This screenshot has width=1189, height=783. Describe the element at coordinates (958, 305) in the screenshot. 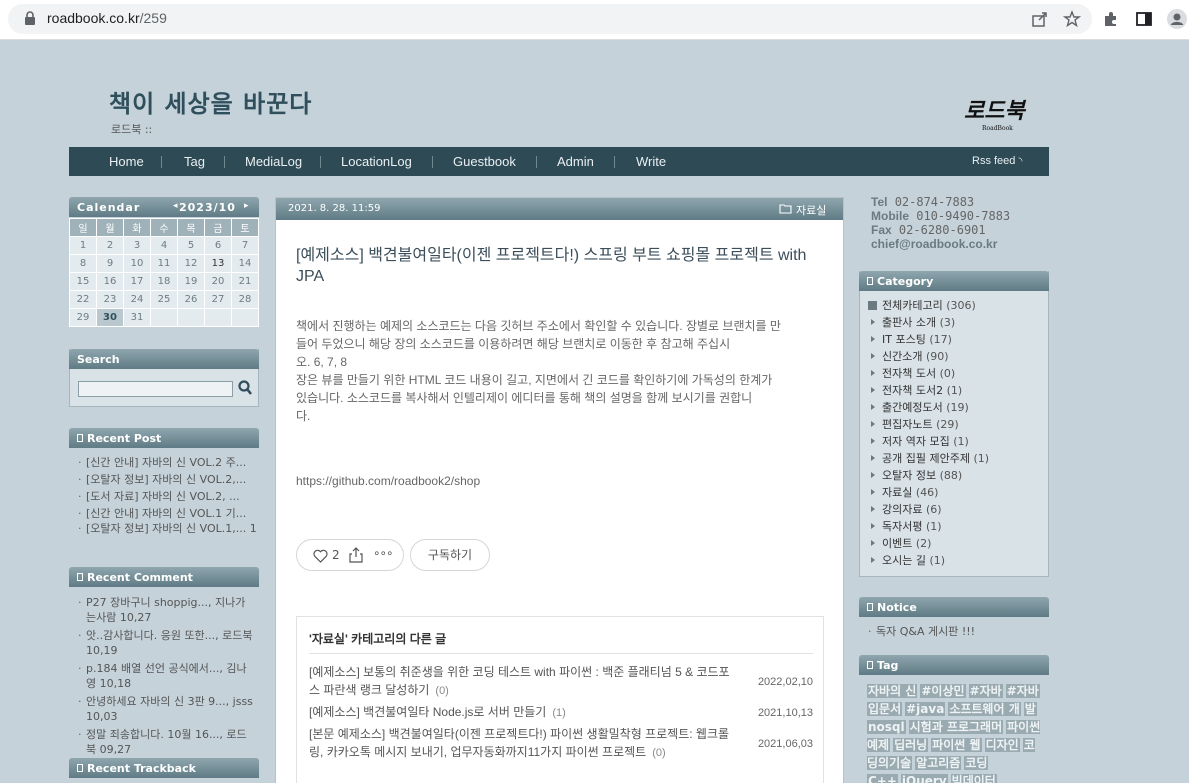

I see `category-root: 전체카테고리 (306)` at that location.